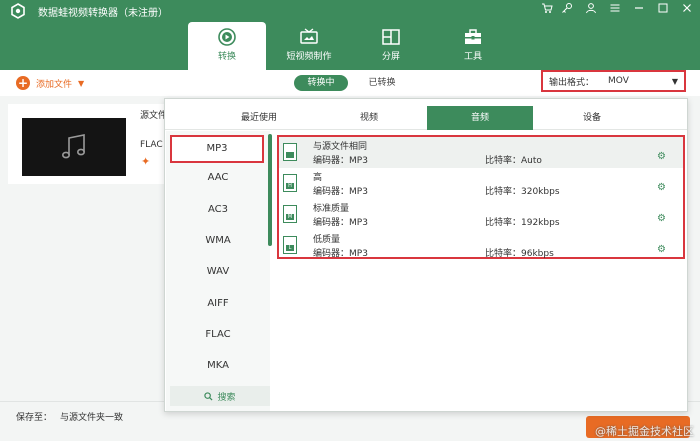 This screenshot has width=700, height=441. I want to click on quality-bitrate: 比特率：96kbps, so click(519, 254).